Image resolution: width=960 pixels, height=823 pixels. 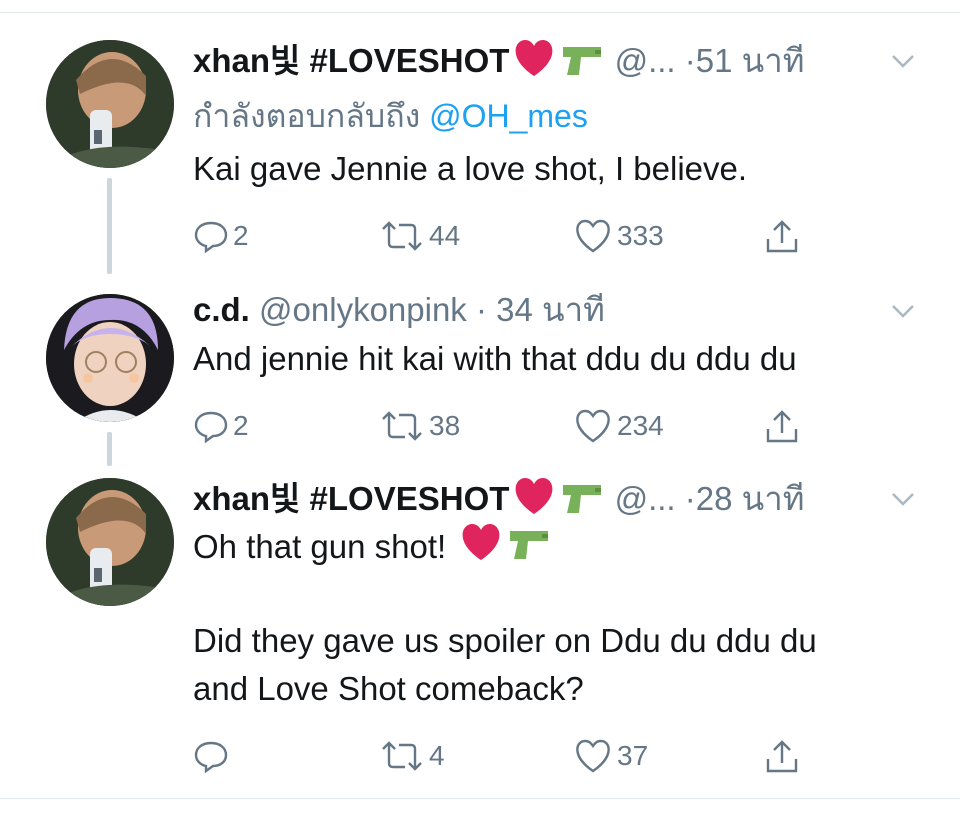 I want to click on mention-link: @OH_mes, so click(x=508, y=116).